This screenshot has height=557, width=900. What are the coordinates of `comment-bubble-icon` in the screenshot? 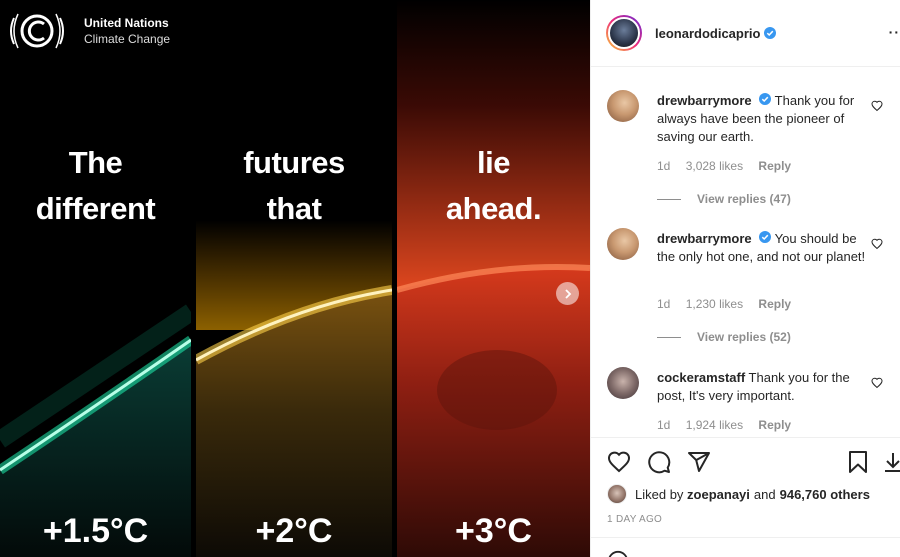 It's located at (659, 462).